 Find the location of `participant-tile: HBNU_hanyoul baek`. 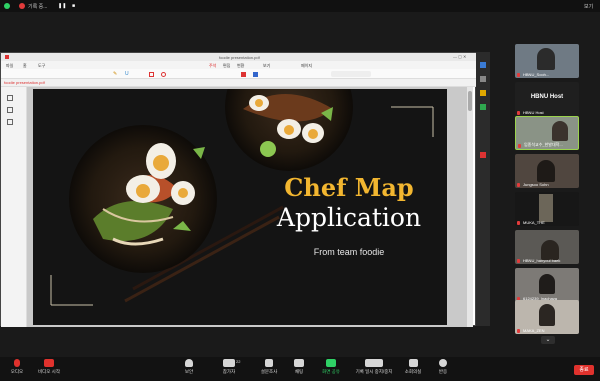

participant-tile: HBNU_hanyoul baek is located at coordinates (547, 247).